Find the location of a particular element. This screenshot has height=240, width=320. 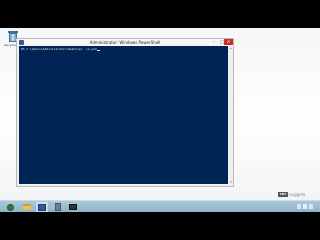

file-explorer-taskbar-button is located at coordinates (27, 207).